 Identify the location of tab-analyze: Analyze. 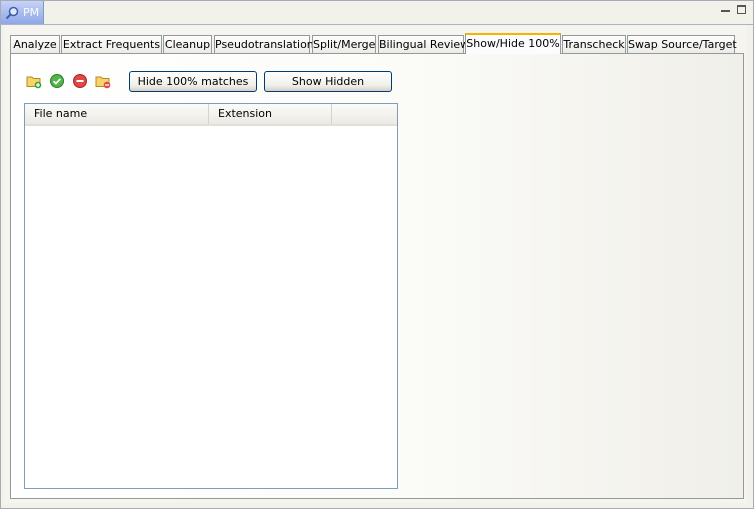
(35, 44).